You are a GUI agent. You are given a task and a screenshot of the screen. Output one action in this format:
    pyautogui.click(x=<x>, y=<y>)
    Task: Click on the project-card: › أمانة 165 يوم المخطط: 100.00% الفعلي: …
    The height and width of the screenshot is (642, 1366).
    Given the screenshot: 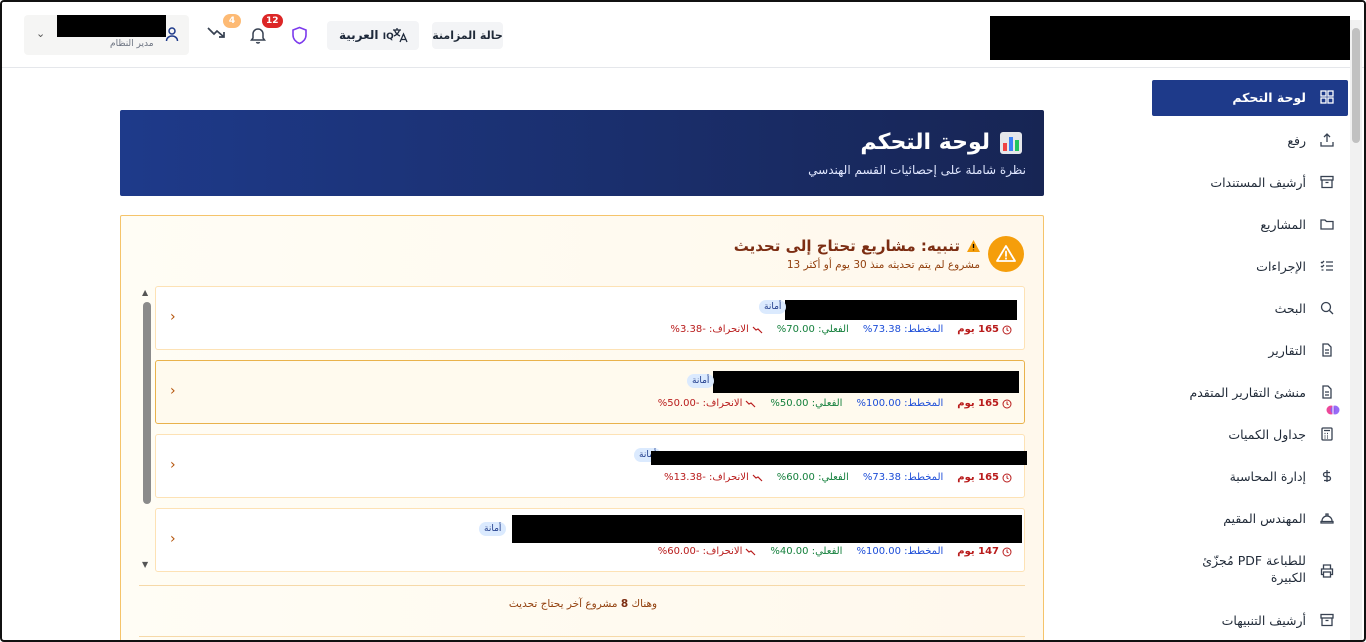 What is the action you would take?
    pyautogui.click(x=590, y=392)
    